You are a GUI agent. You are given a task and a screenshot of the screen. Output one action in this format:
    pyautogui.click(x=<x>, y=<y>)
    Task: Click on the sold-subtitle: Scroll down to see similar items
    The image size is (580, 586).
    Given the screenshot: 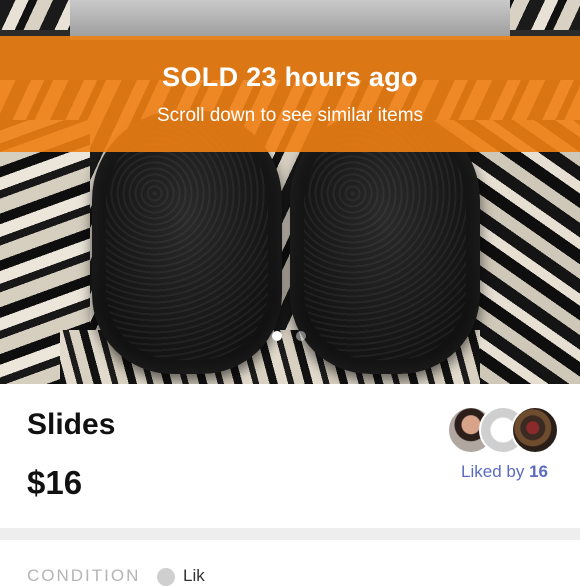 What is the action you would take?
    pyautogui.click(x=290, y=115)
    